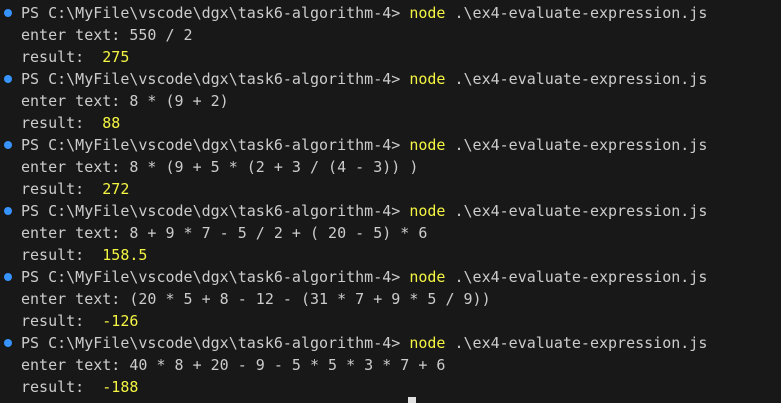 The image size is (781, 403). What do you see at coordinates (278, 233) in the screenshot?
I see `input-expression: 8 + 9 * 7 - 5 / 2 + ( 20 - 5) * 6` at bounding box center [278, 233].